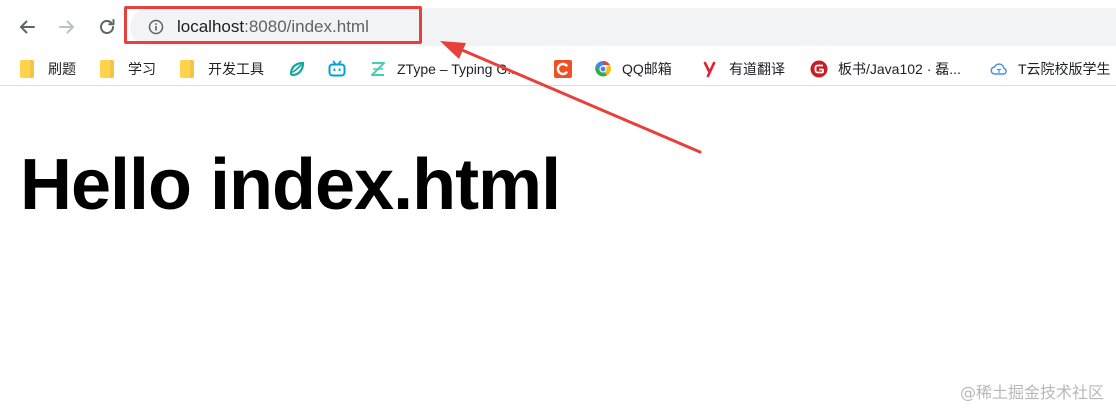 This screenshot has height=415, width=1116. Describe the element at coordinates (819, 69) in the screenshot. I see `gitee-icon` at that location.